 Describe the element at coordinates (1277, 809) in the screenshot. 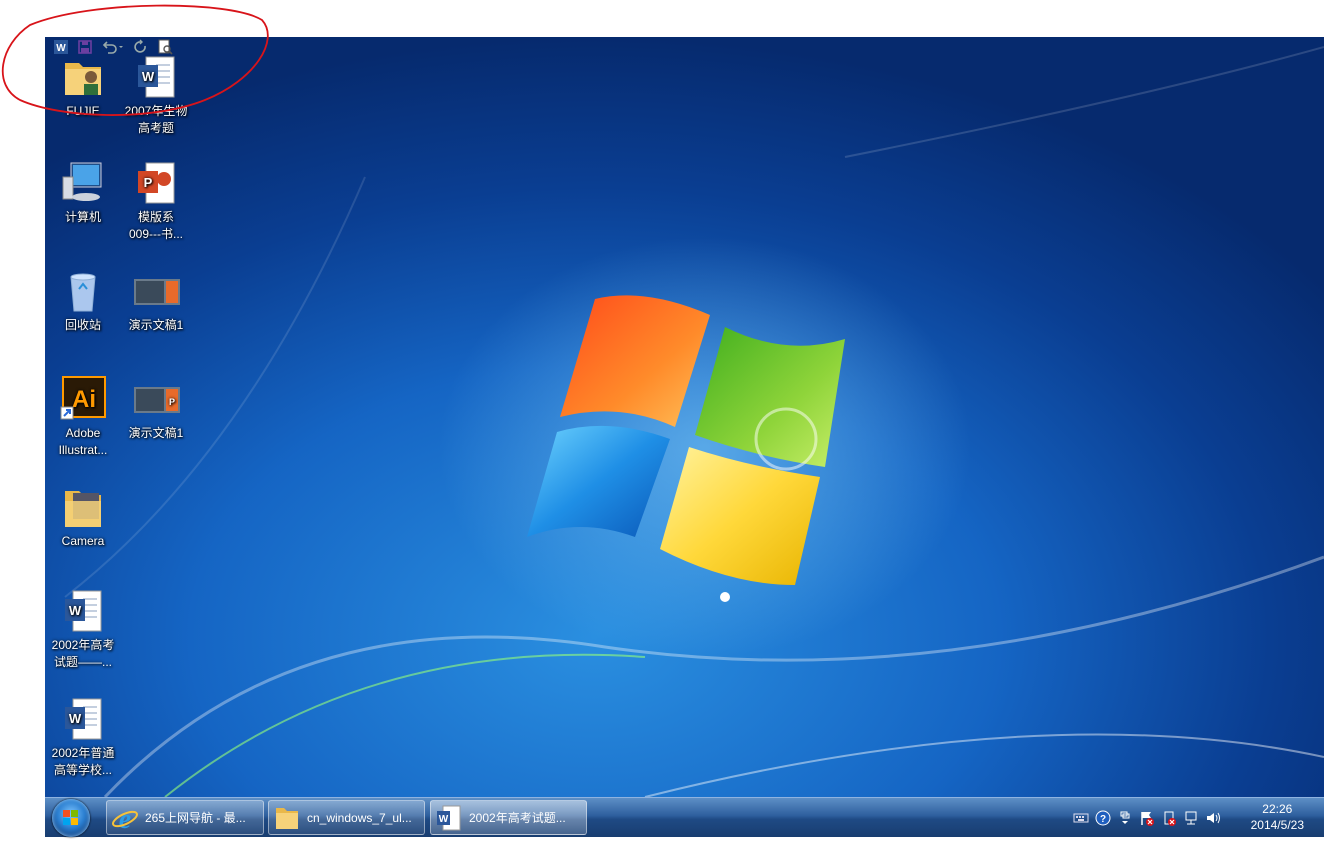

I see `clock-time: 22:26` at that location.